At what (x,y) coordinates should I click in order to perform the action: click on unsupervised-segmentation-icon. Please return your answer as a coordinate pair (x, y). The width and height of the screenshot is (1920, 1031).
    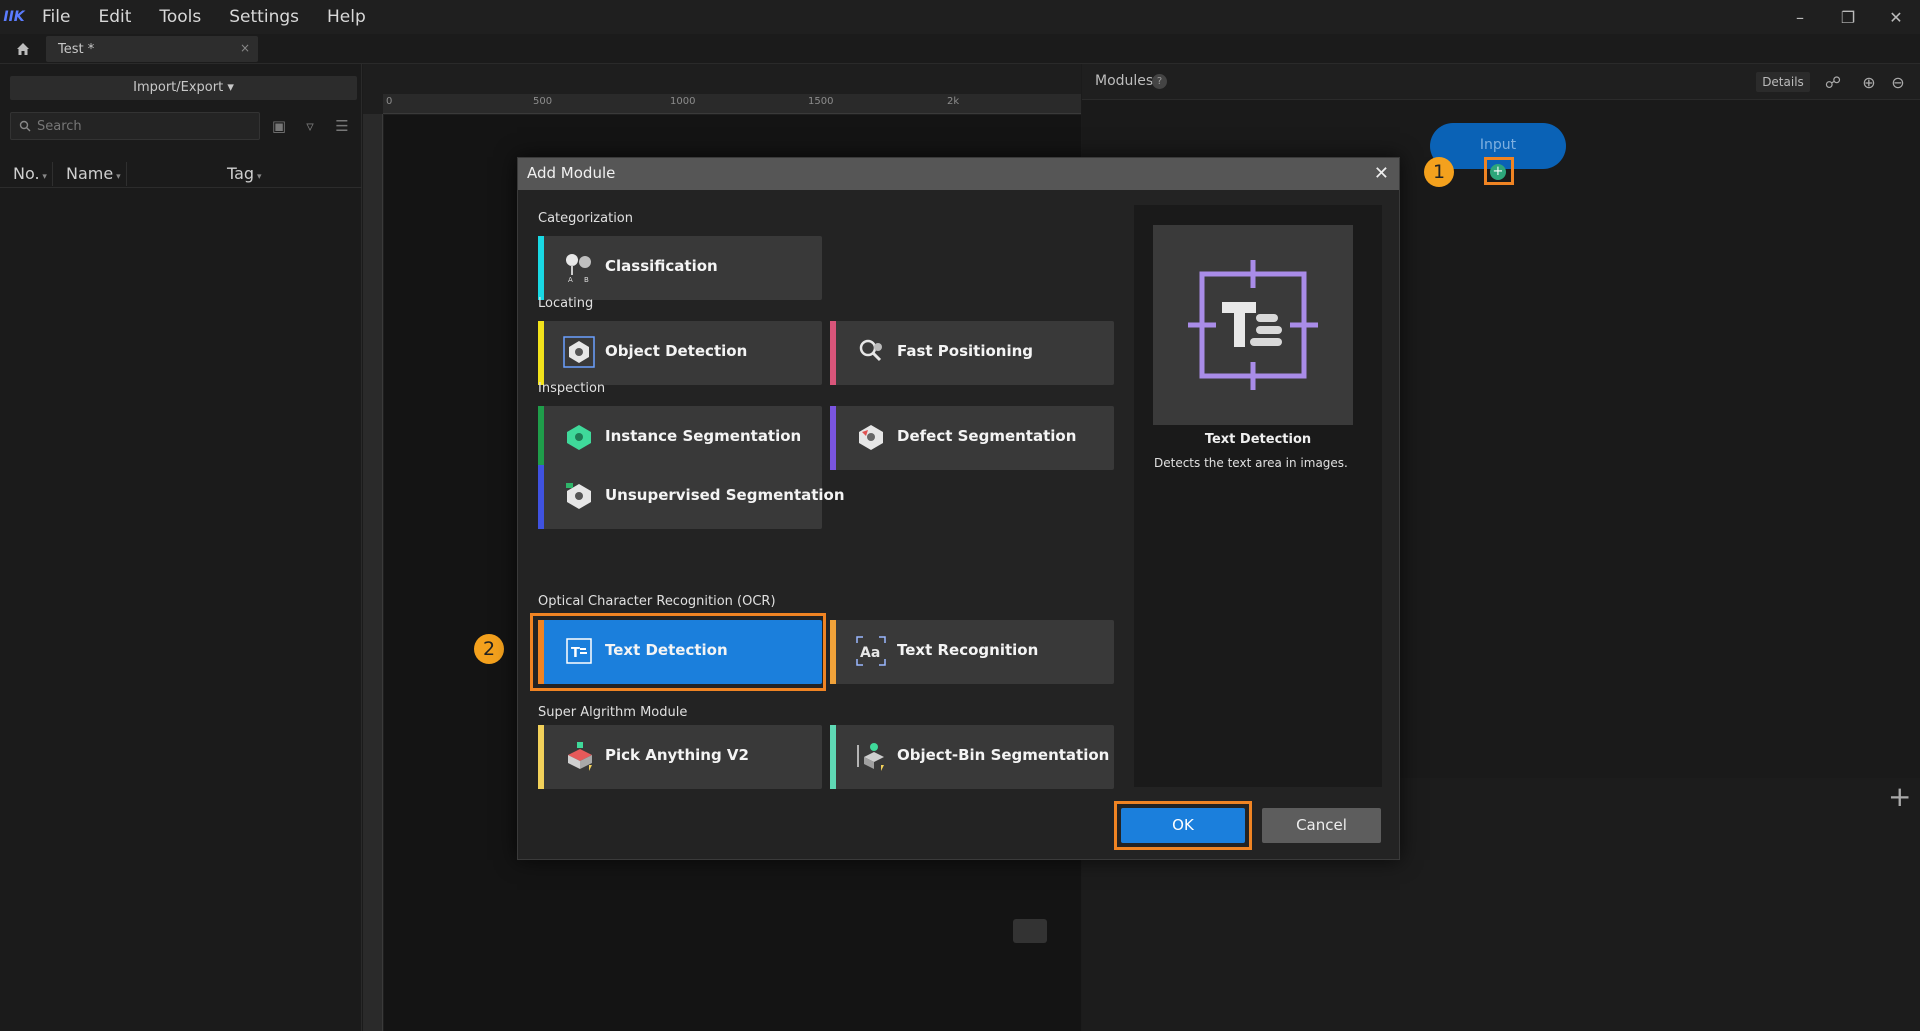
    Looking at the image, I should click on (579, 496).